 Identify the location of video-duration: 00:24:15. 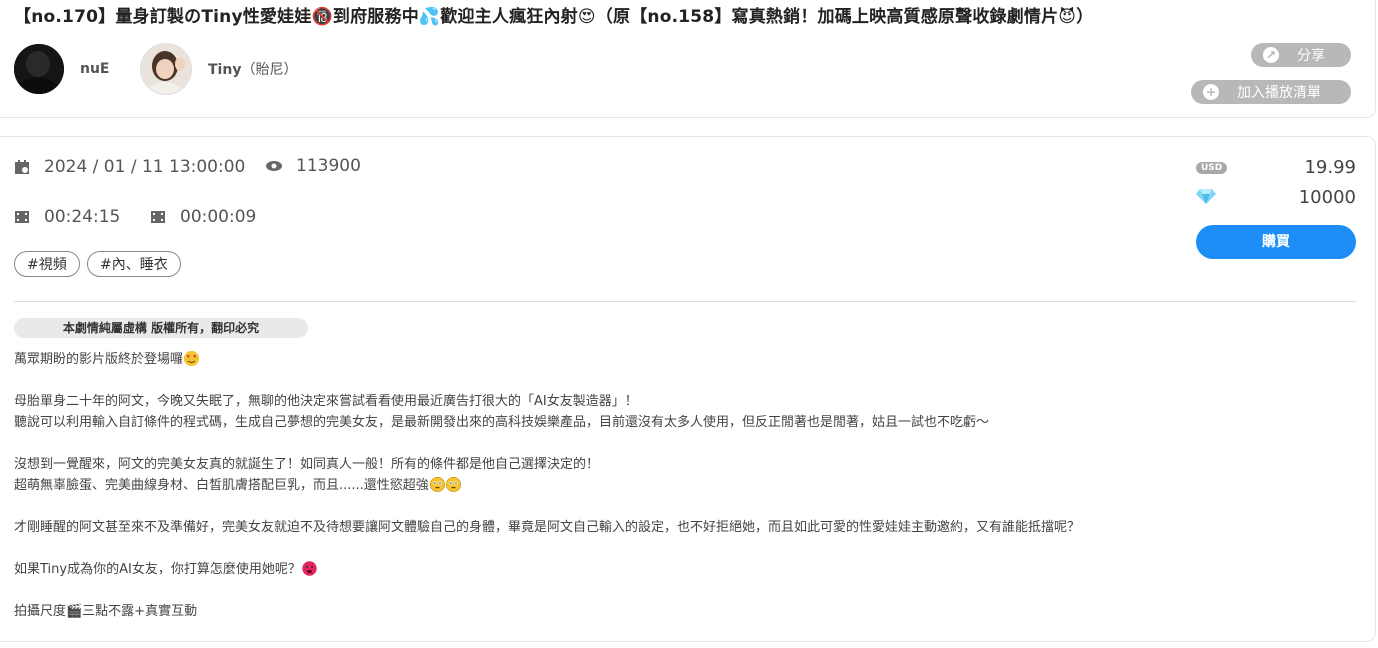
(67, 217).